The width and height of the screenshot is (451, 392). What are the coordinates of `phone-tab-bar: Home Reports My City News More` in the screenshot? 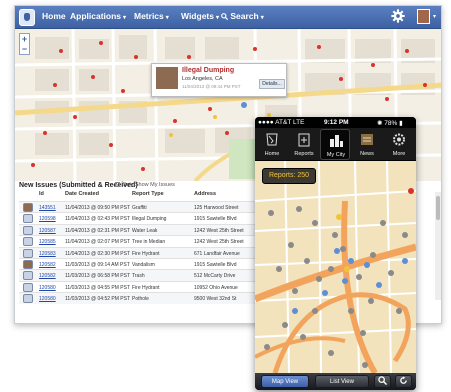 It's located at (335, 144).